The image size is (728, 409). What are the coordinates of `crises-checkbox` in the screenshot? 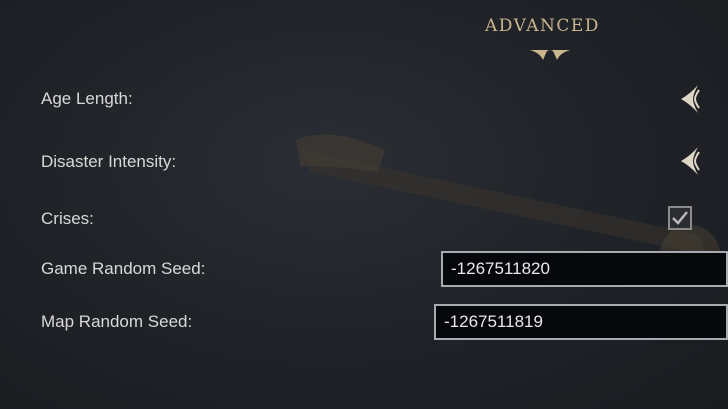 It's located at (680, 218).